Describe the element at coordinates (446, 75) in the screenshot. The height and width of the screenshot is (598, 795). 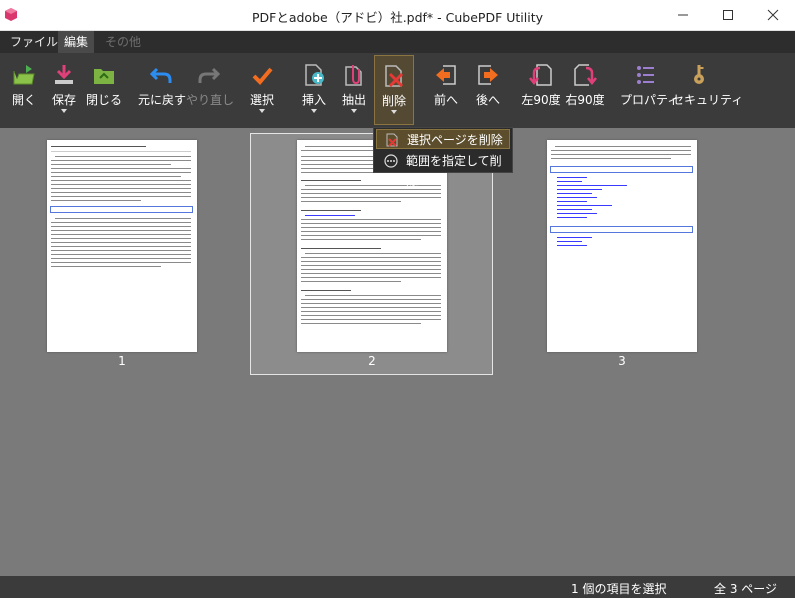
I see `move-previous-icon` at that location.